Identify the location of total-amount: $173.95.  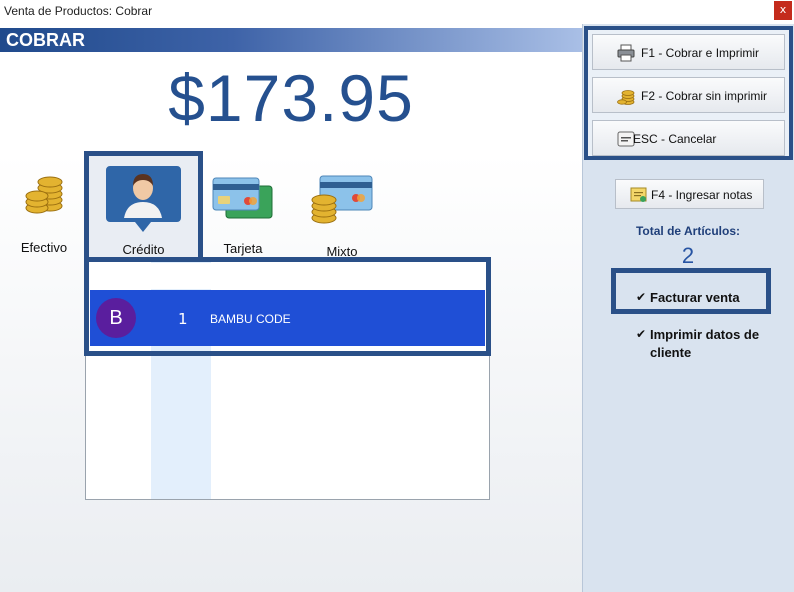
(291, 98).